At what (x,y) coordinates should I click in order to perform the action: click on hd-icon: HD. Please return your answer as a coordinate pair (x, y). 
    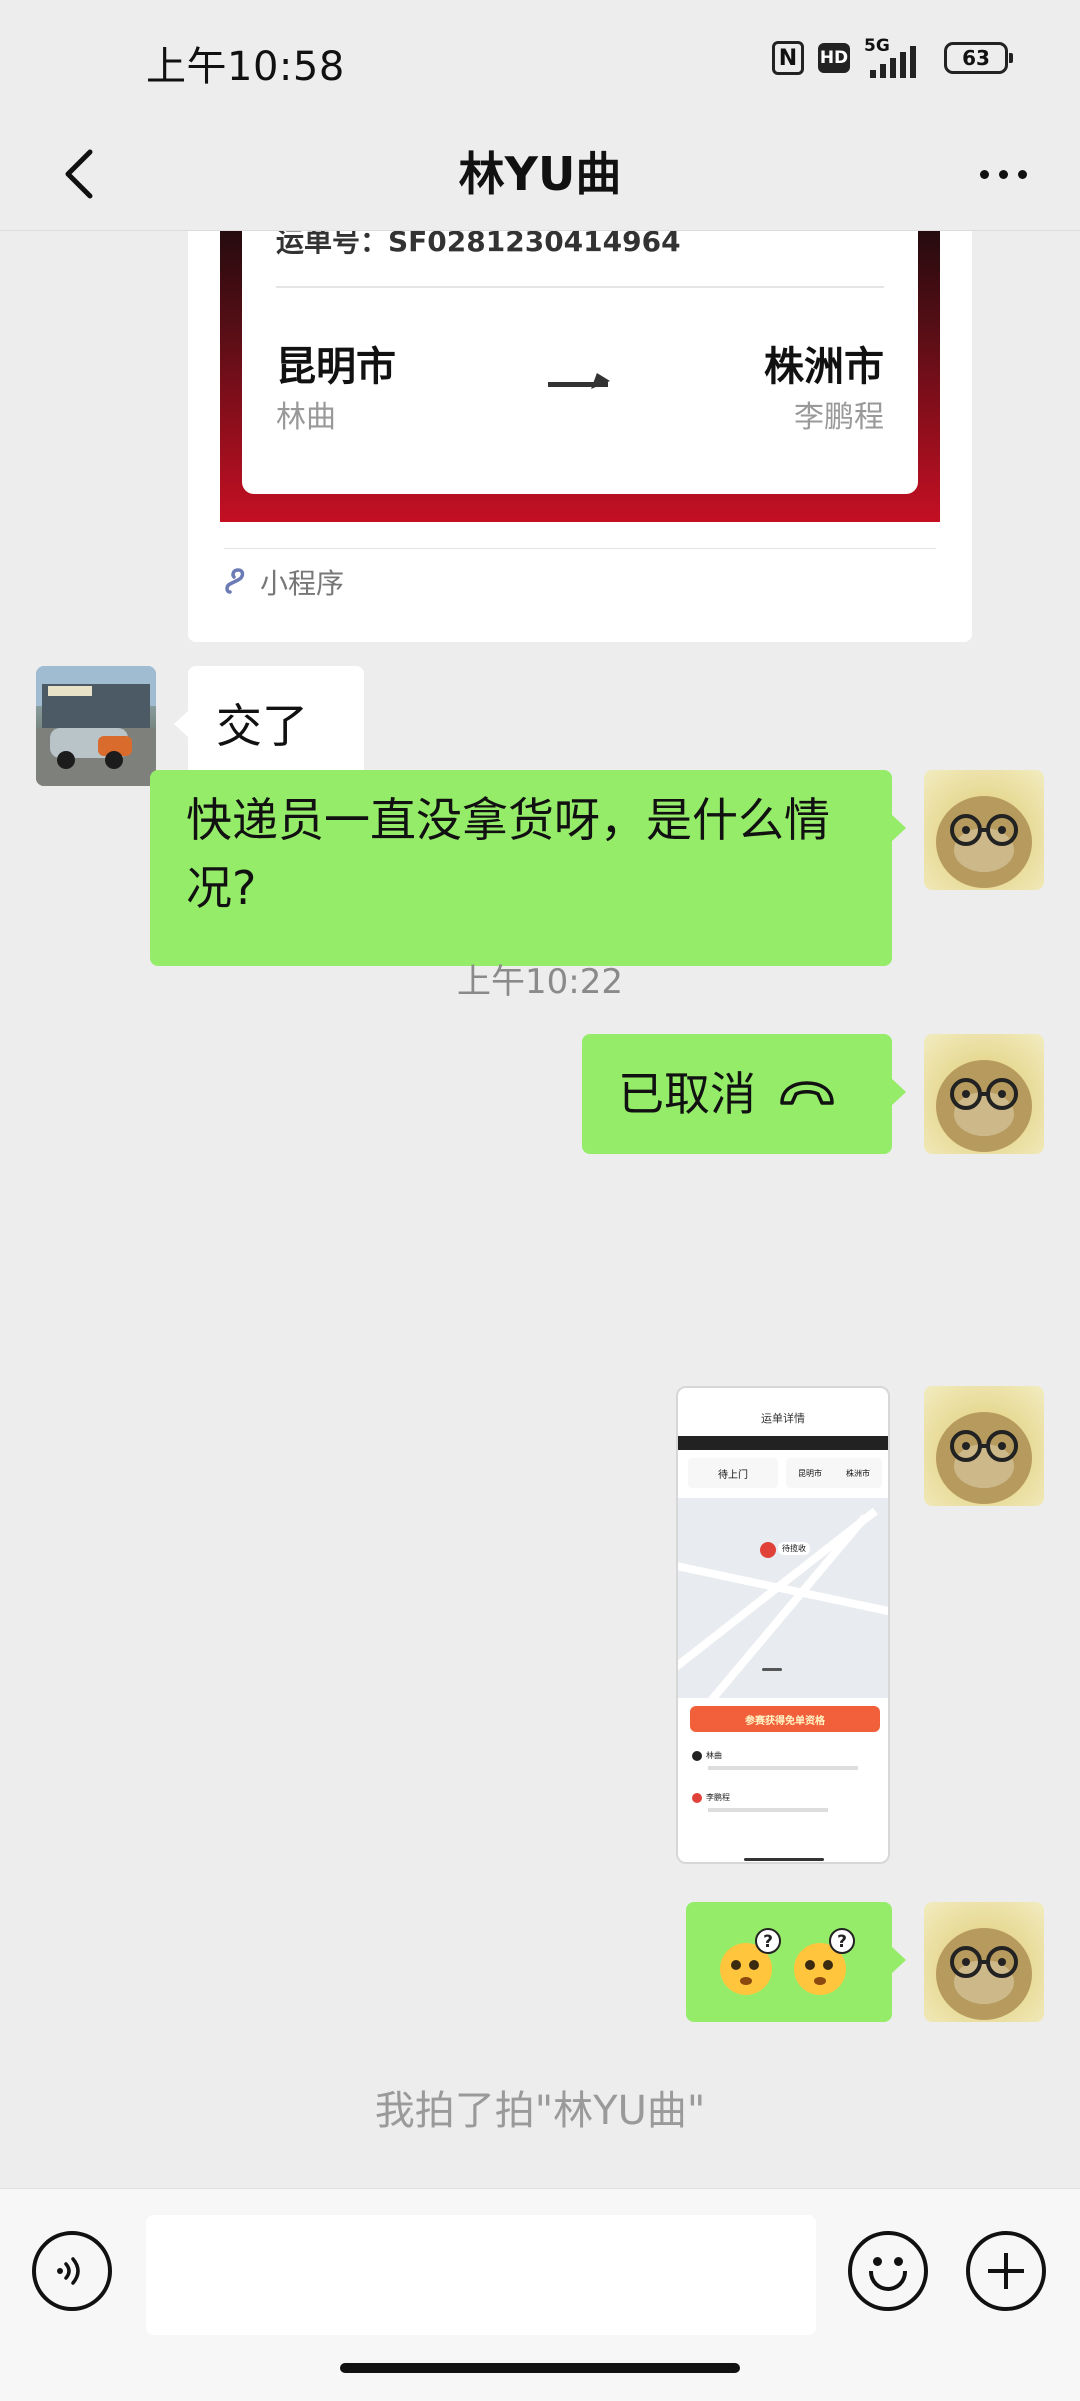
    Looking at the image, I should click on (834, 58).